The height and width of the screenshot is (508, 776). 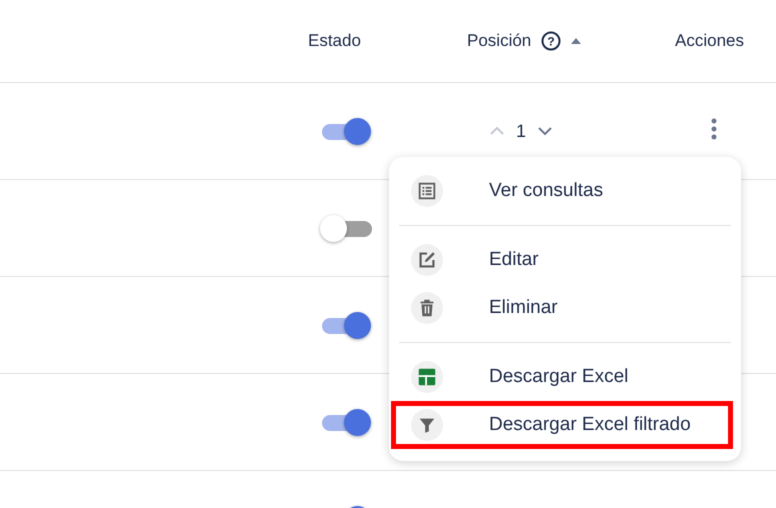 What do you see at coordinates (427, 191) in the screenshot?
I see `list-icon` at bounding box center [427, 191].